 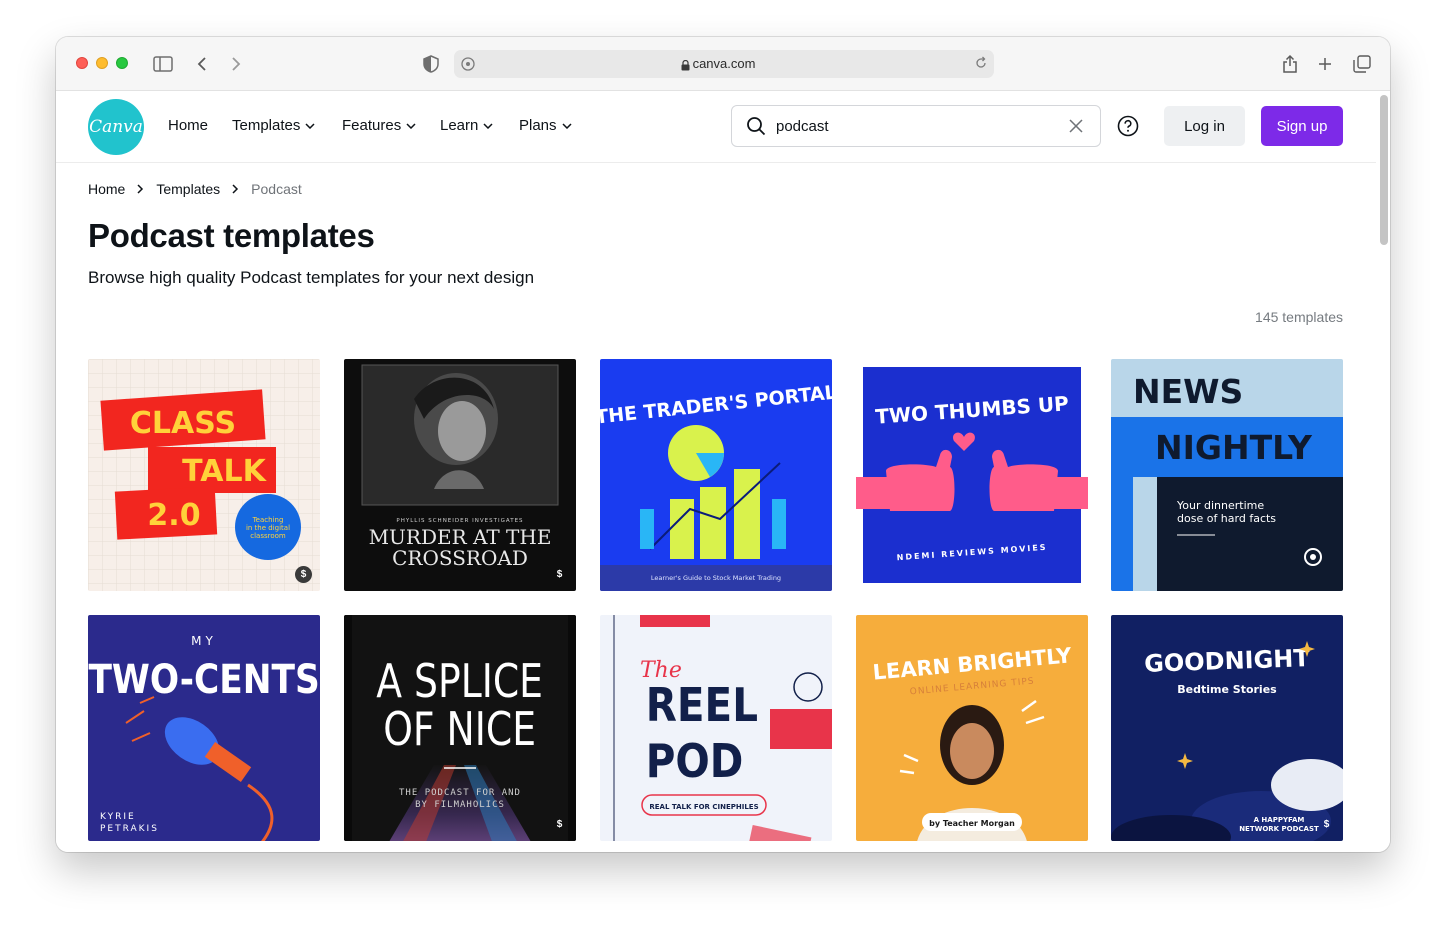 What do you see at coordinates (1279, 820) in the screenshot?
I see `card-text: A HAPPYFAM` at bounding box center [1279, 820].